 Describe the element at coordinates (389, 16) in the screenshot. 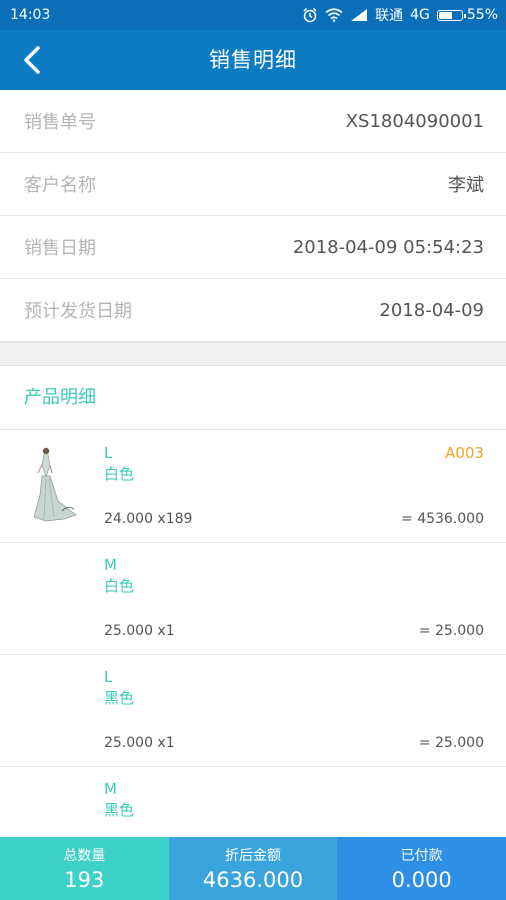

I see `carrier-label: 联通` at that location.